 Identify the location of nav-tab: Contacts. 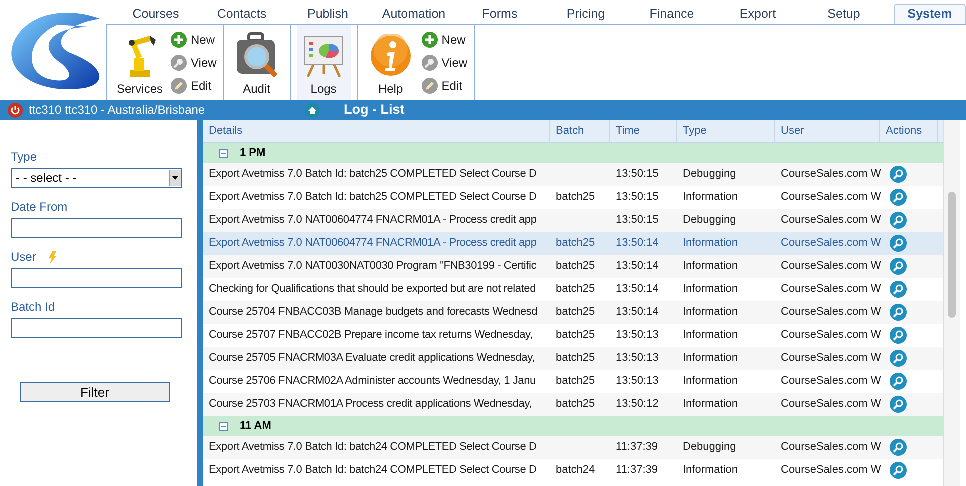
(242, 14).